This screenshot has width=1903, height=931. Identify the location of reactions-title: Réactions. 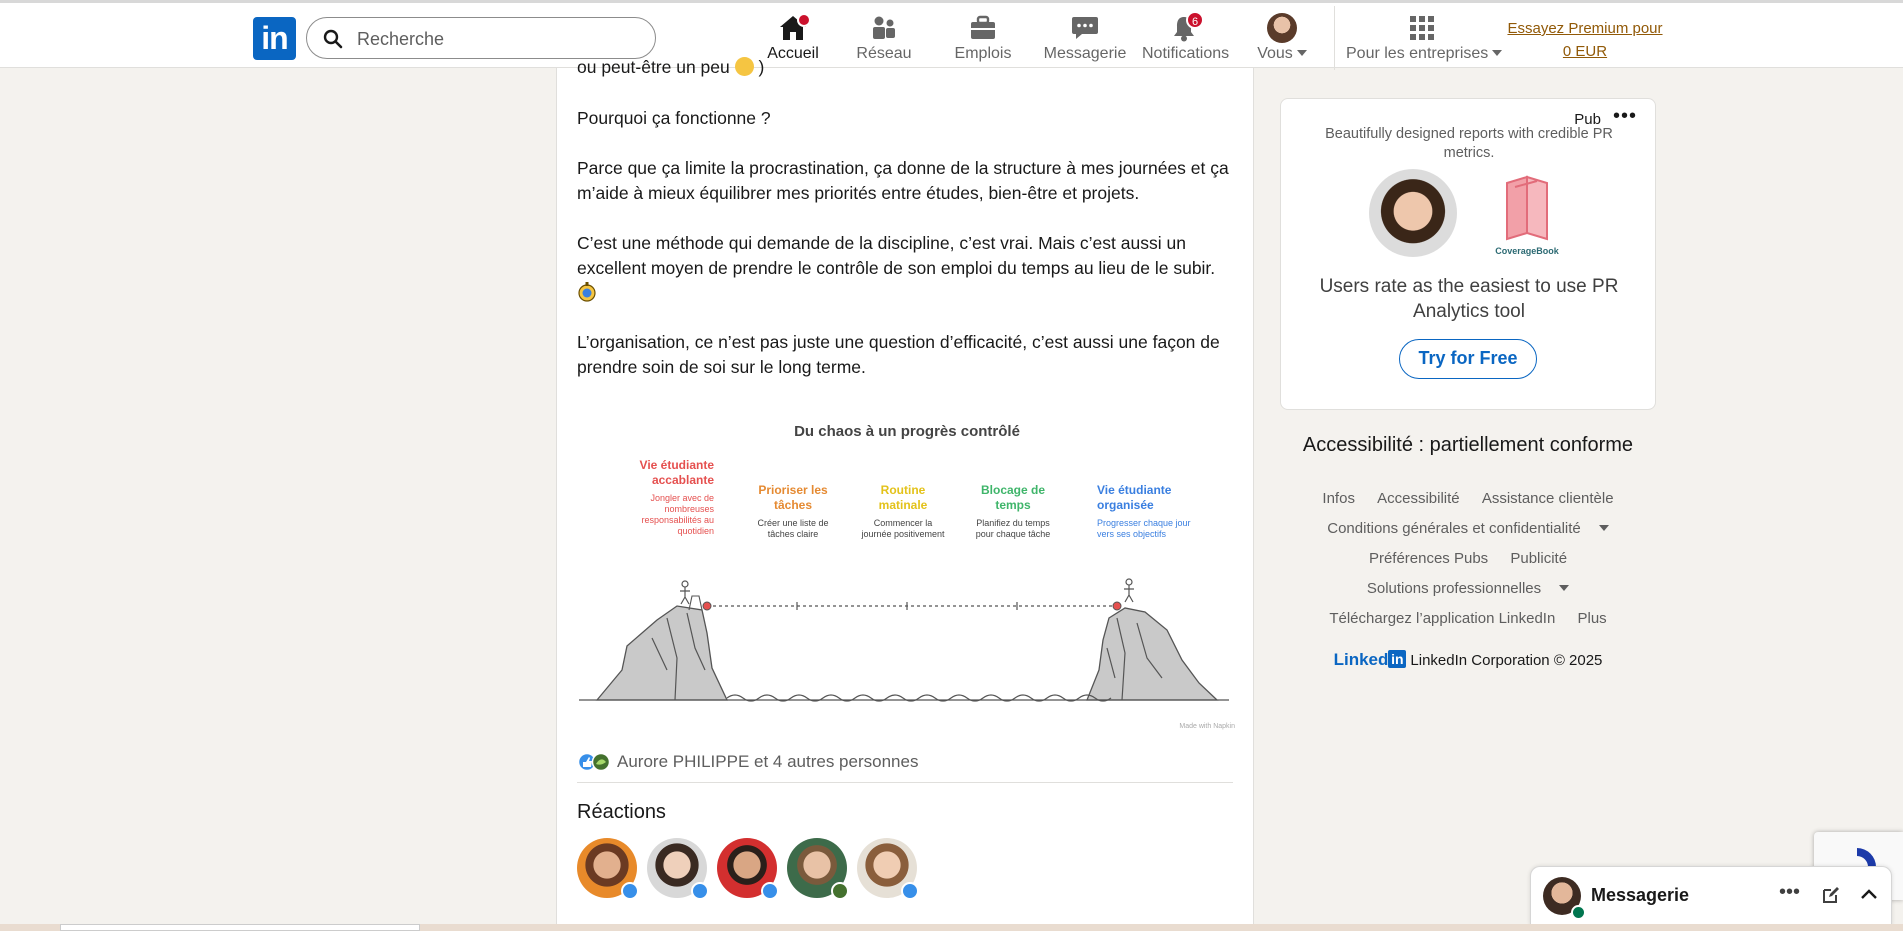
(621, 812).